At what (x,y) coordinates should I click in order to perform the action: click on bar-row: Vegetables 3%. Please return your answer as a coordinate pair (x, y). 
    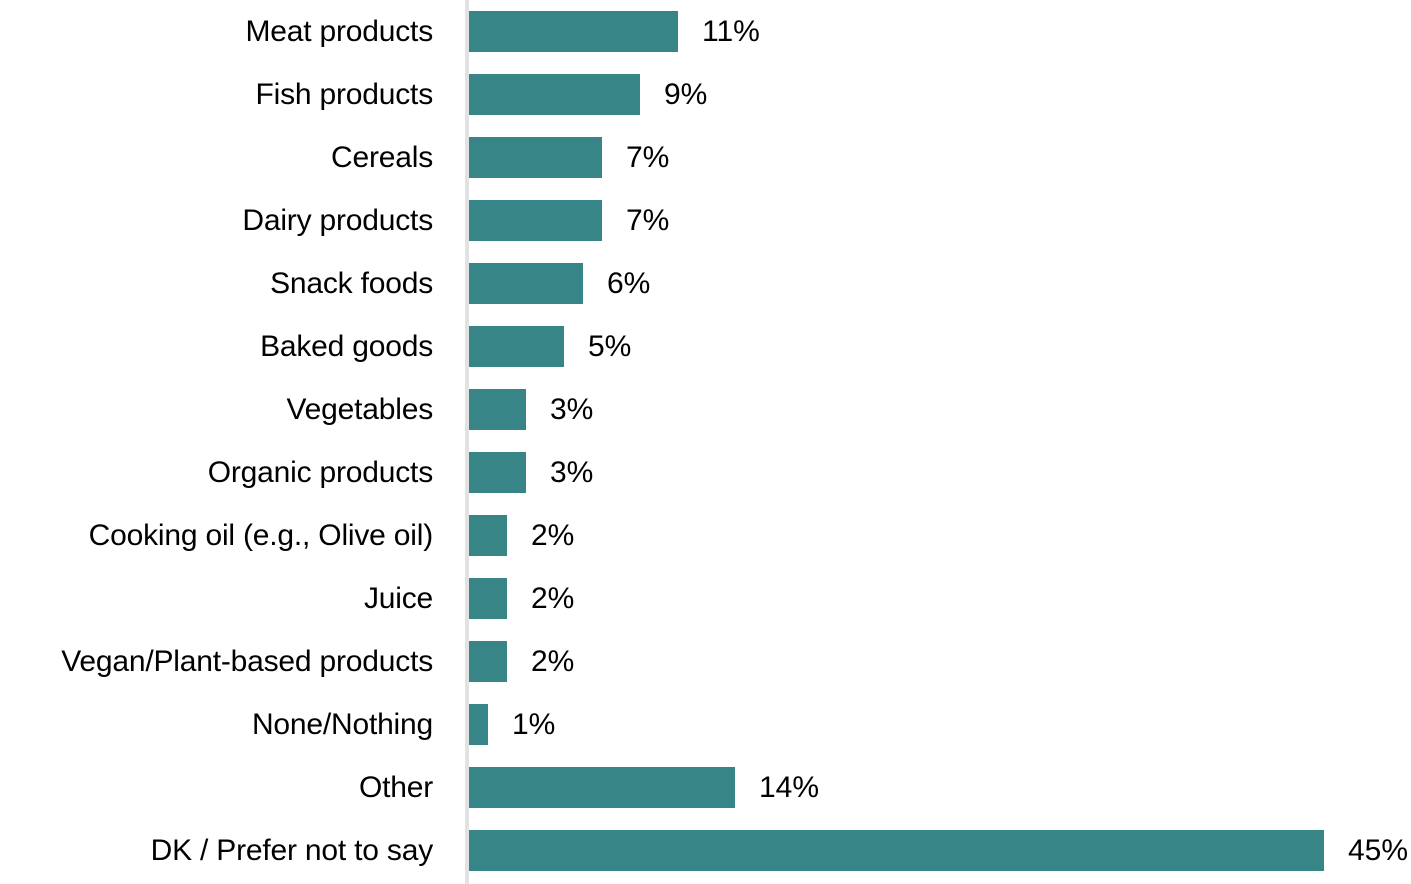
    Looking at the image, I should click on (705, 409).